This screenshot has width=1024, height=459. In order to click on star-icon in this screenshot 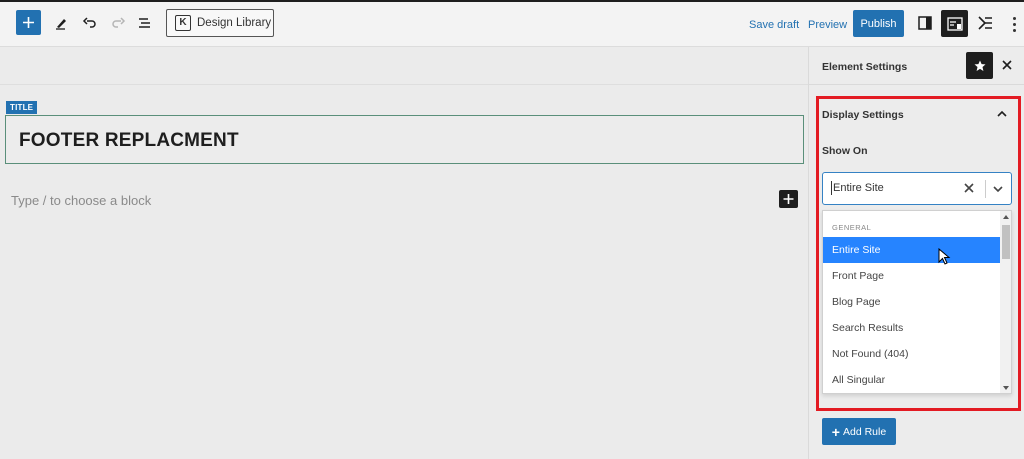, I will do `click(979, 65)`.